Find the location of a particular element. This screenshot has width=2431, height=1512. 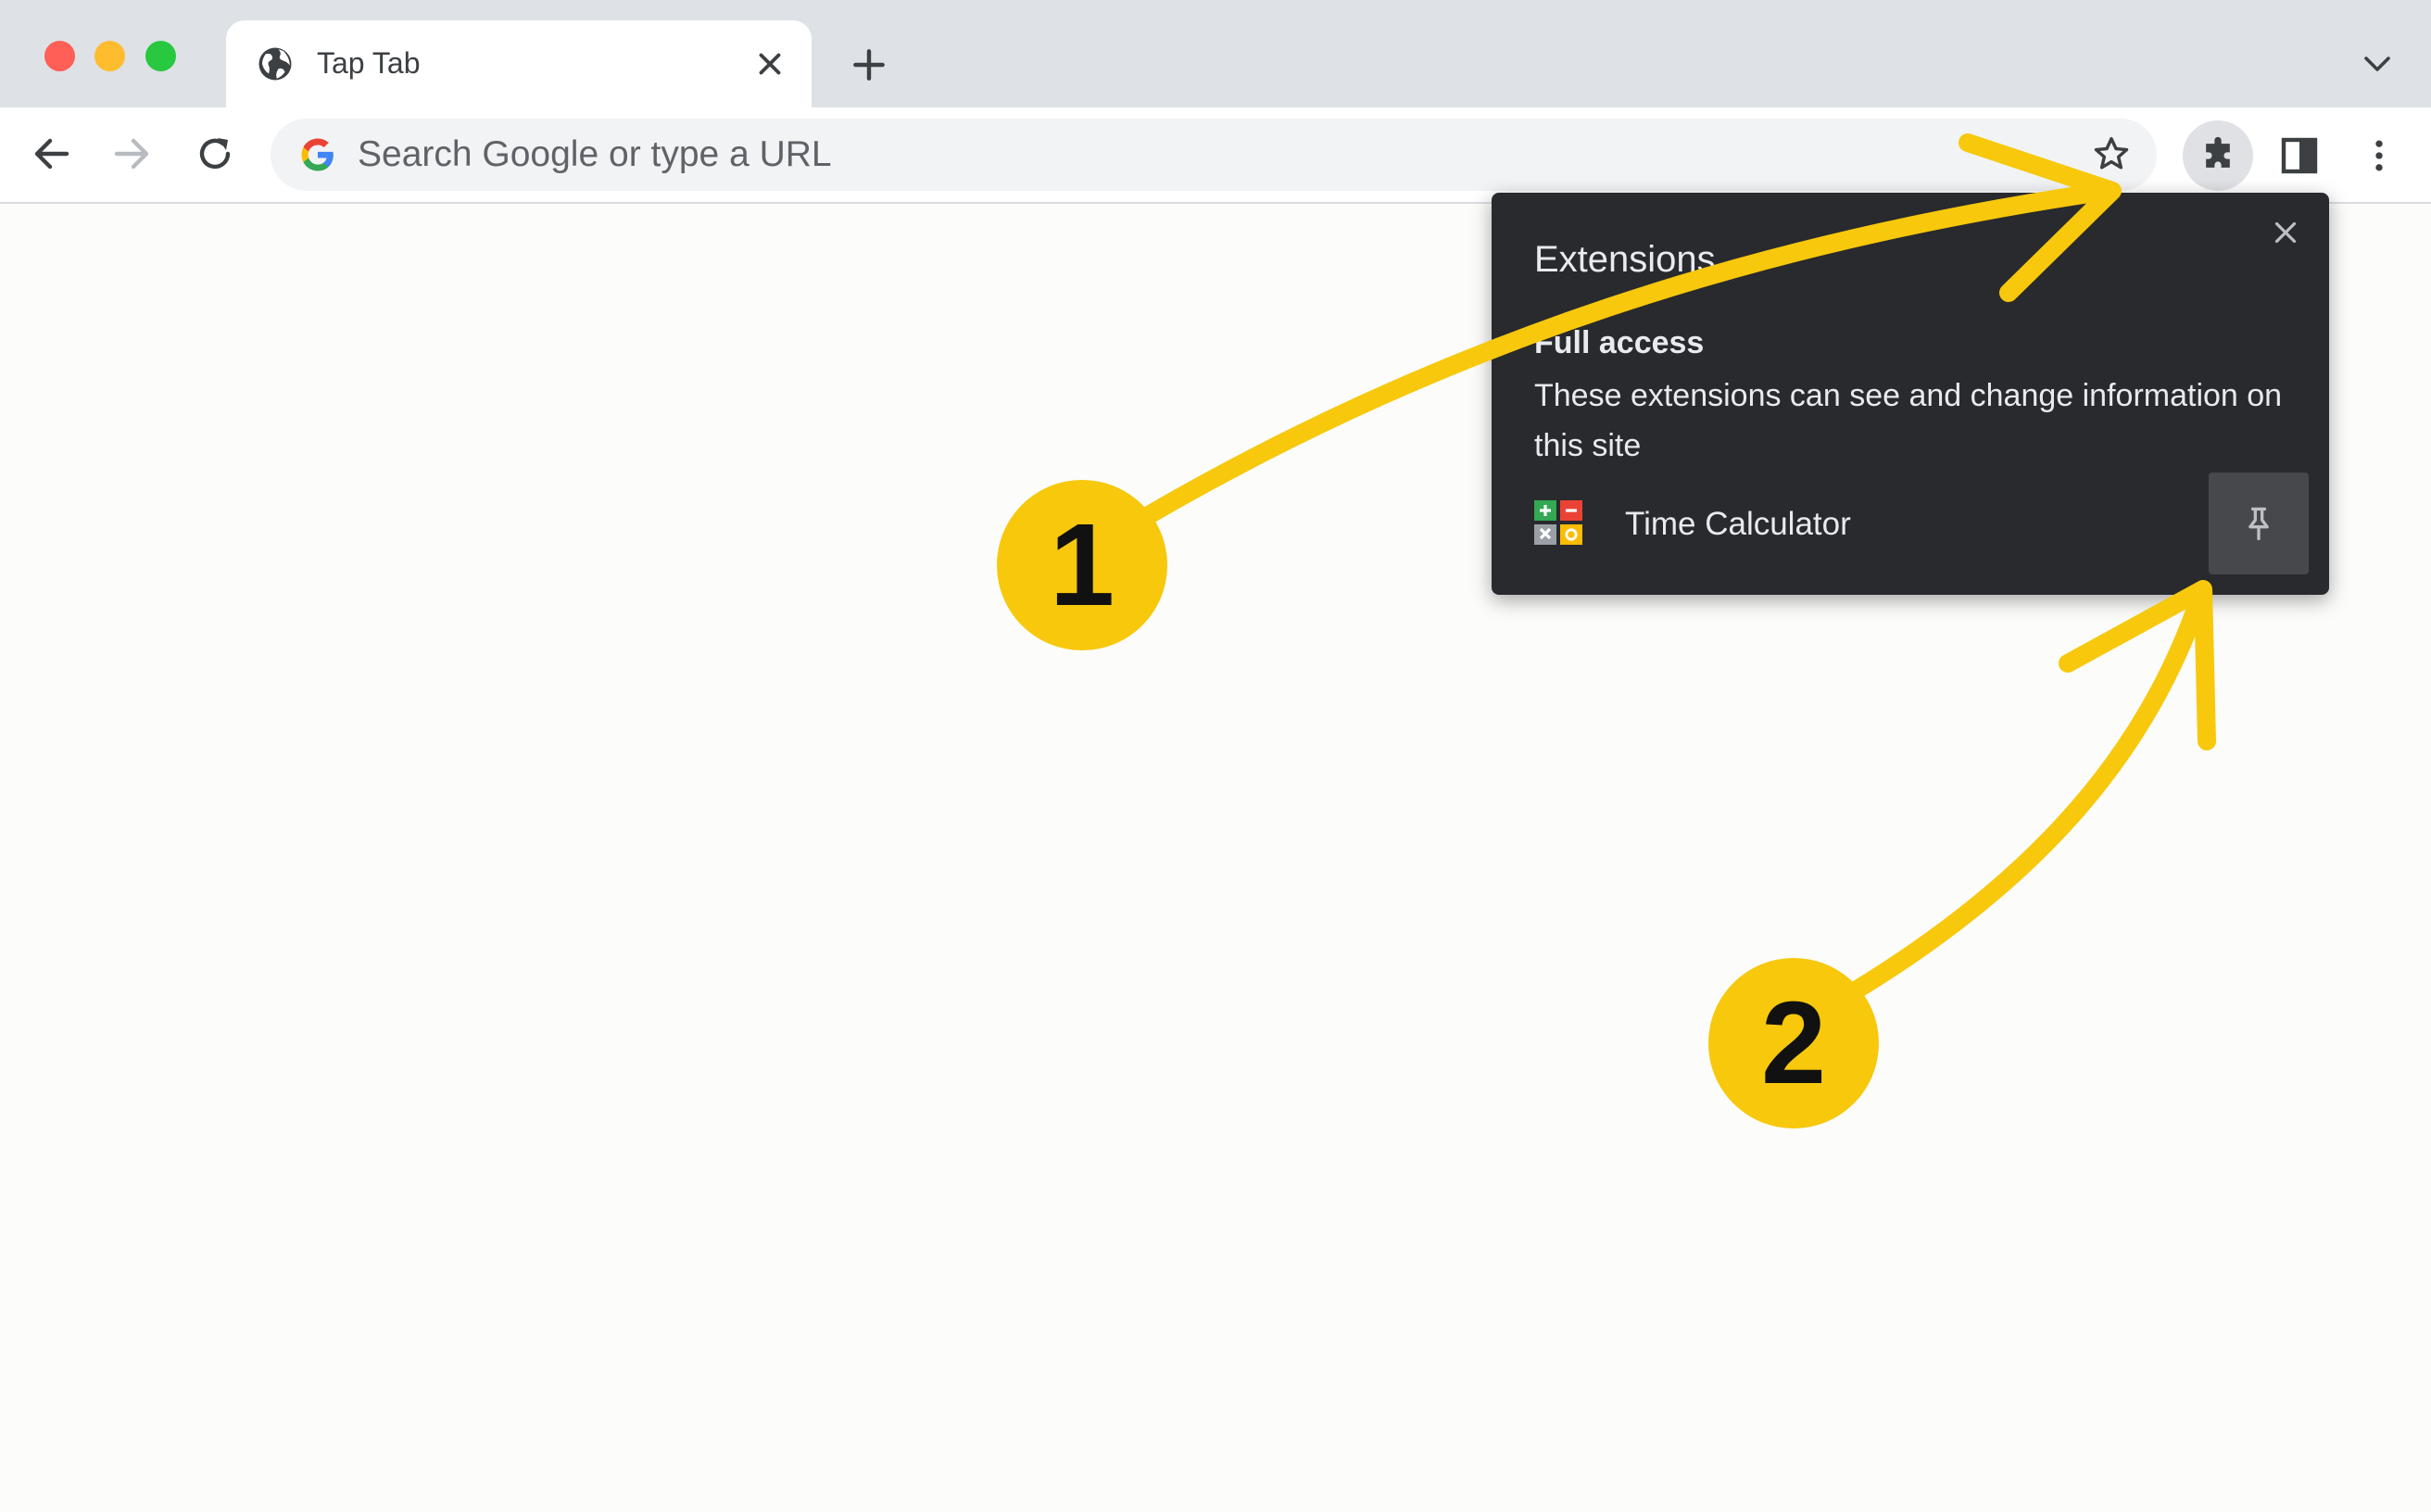

plus-icon is located at coordinates (869, 64).